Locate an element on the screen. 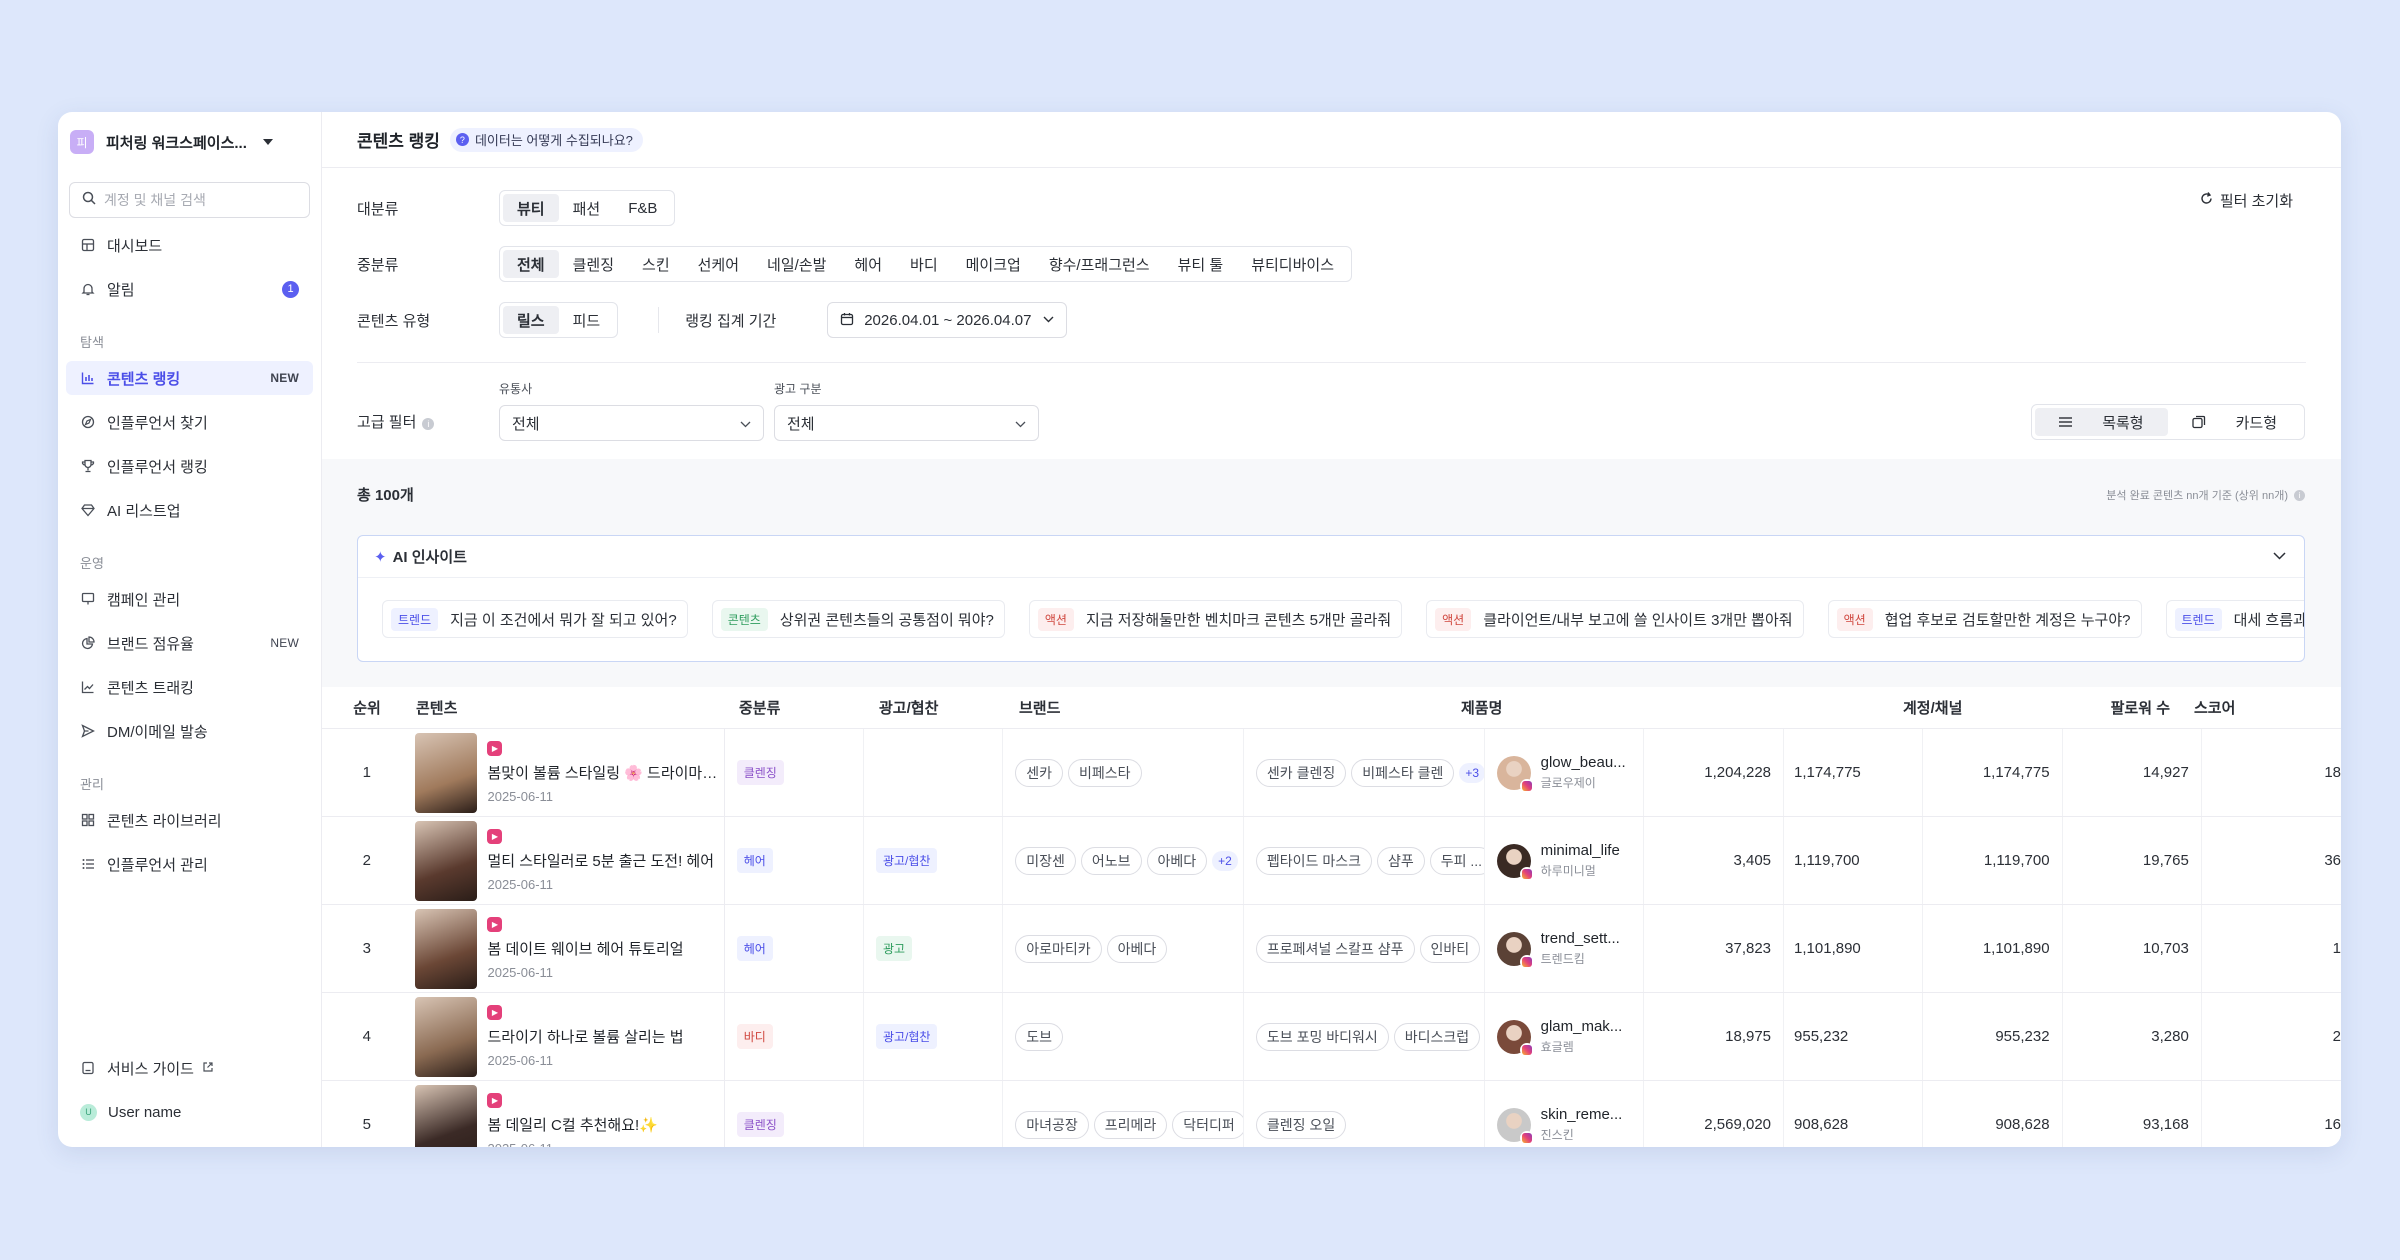 This screenshot has height=1260, width=2400. insight-chip: 트렌드 대세 흐름과 그와 구분되 is located at coordinates (2234, 619).